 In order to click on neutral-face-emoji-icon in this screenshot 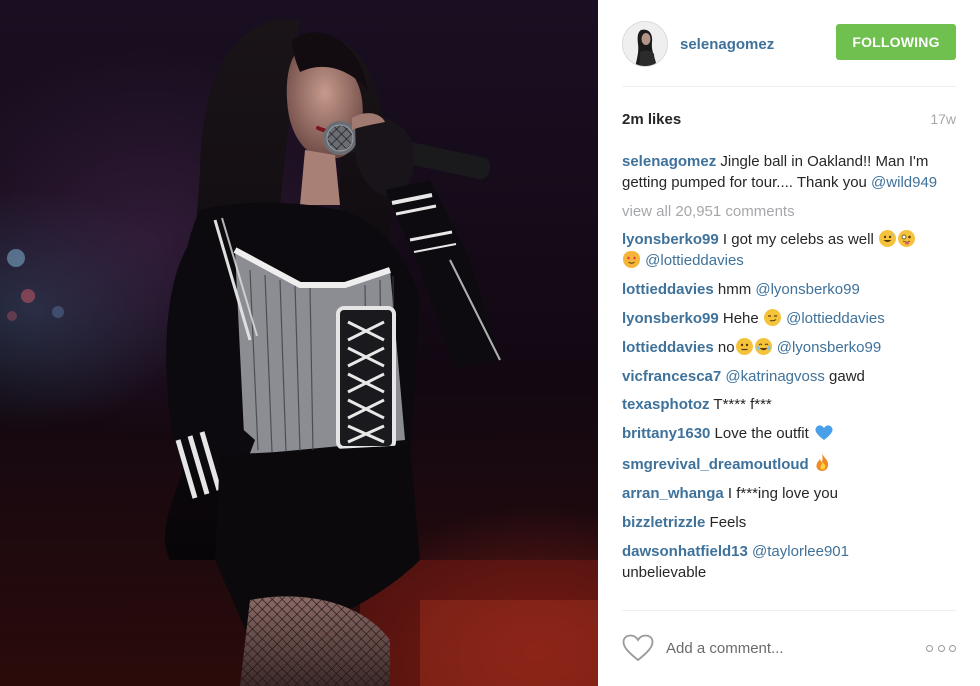, I will do `click(744, 346)`.